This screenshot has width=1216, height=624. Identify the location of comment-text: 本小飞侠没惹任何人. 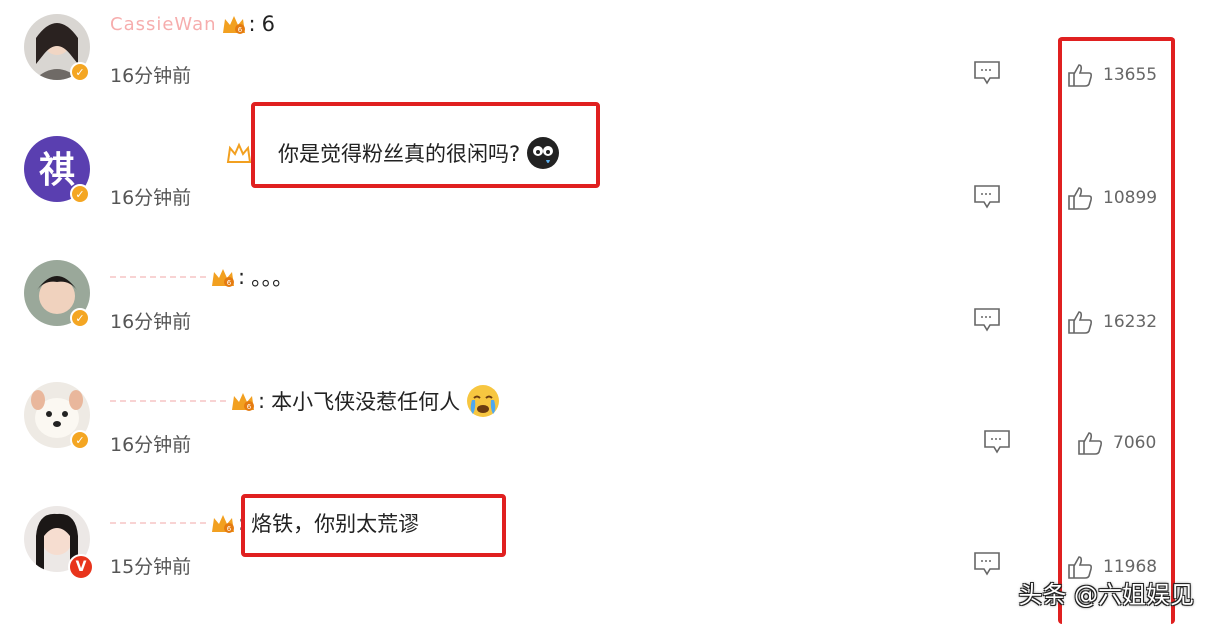
(366, 402).